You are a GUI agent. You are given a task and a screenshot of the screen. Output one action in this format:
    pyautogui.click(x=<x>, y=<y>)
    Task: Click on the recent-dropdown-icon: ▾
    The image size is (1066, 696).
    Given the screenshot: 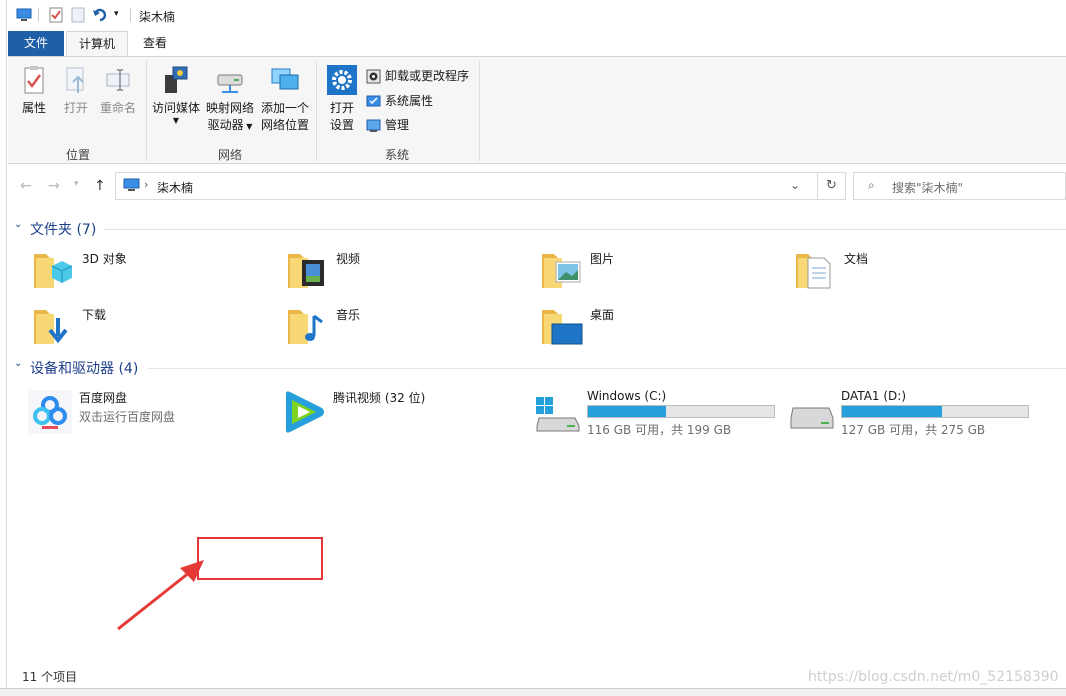 What is the action you would take?
    pyautogui.click(x=76, y=184)
    